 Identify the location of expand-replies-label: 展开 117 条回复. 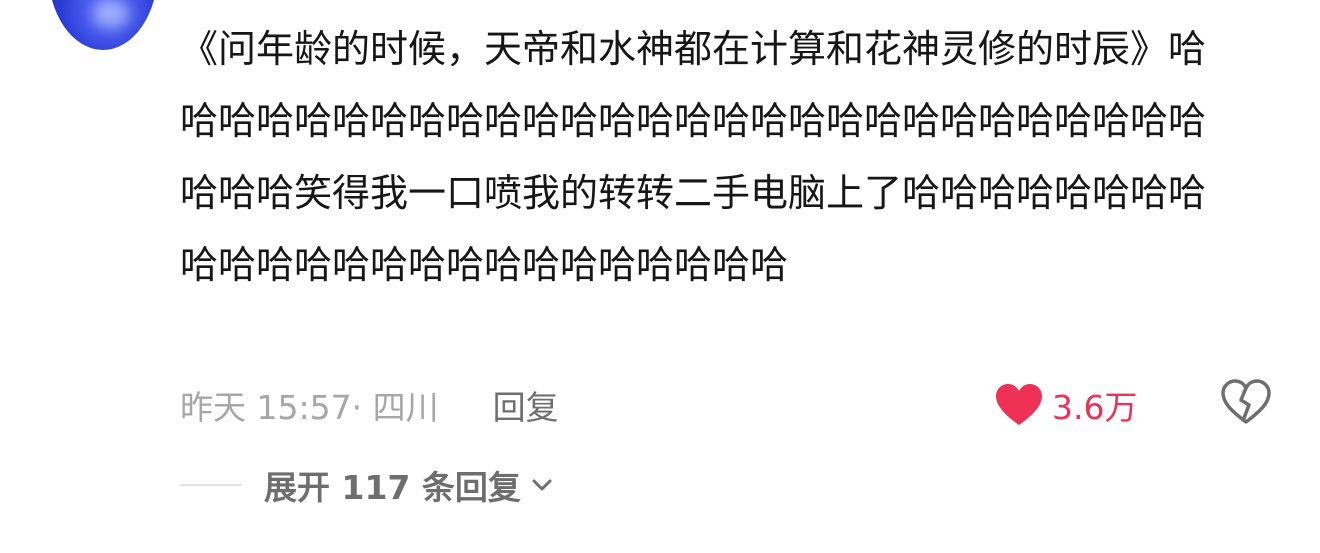
(392, 487).